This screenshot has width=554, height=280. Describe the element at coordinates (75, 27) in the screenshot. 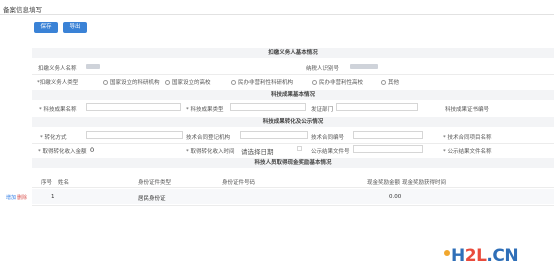

I see `export-button: 导出` at that location.